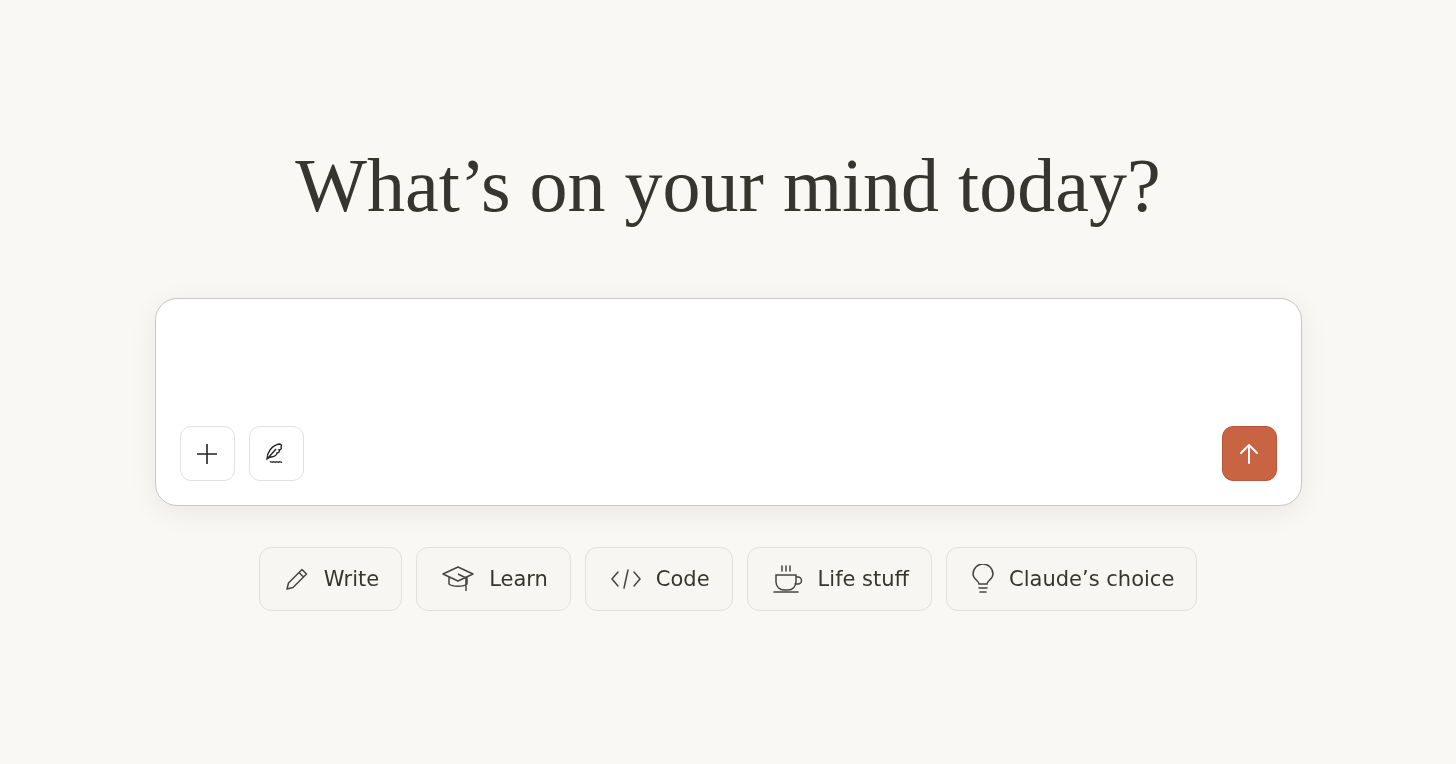 This screenshot has width=1456, height=764. I want to click on plus-icon, so click(207, 453).